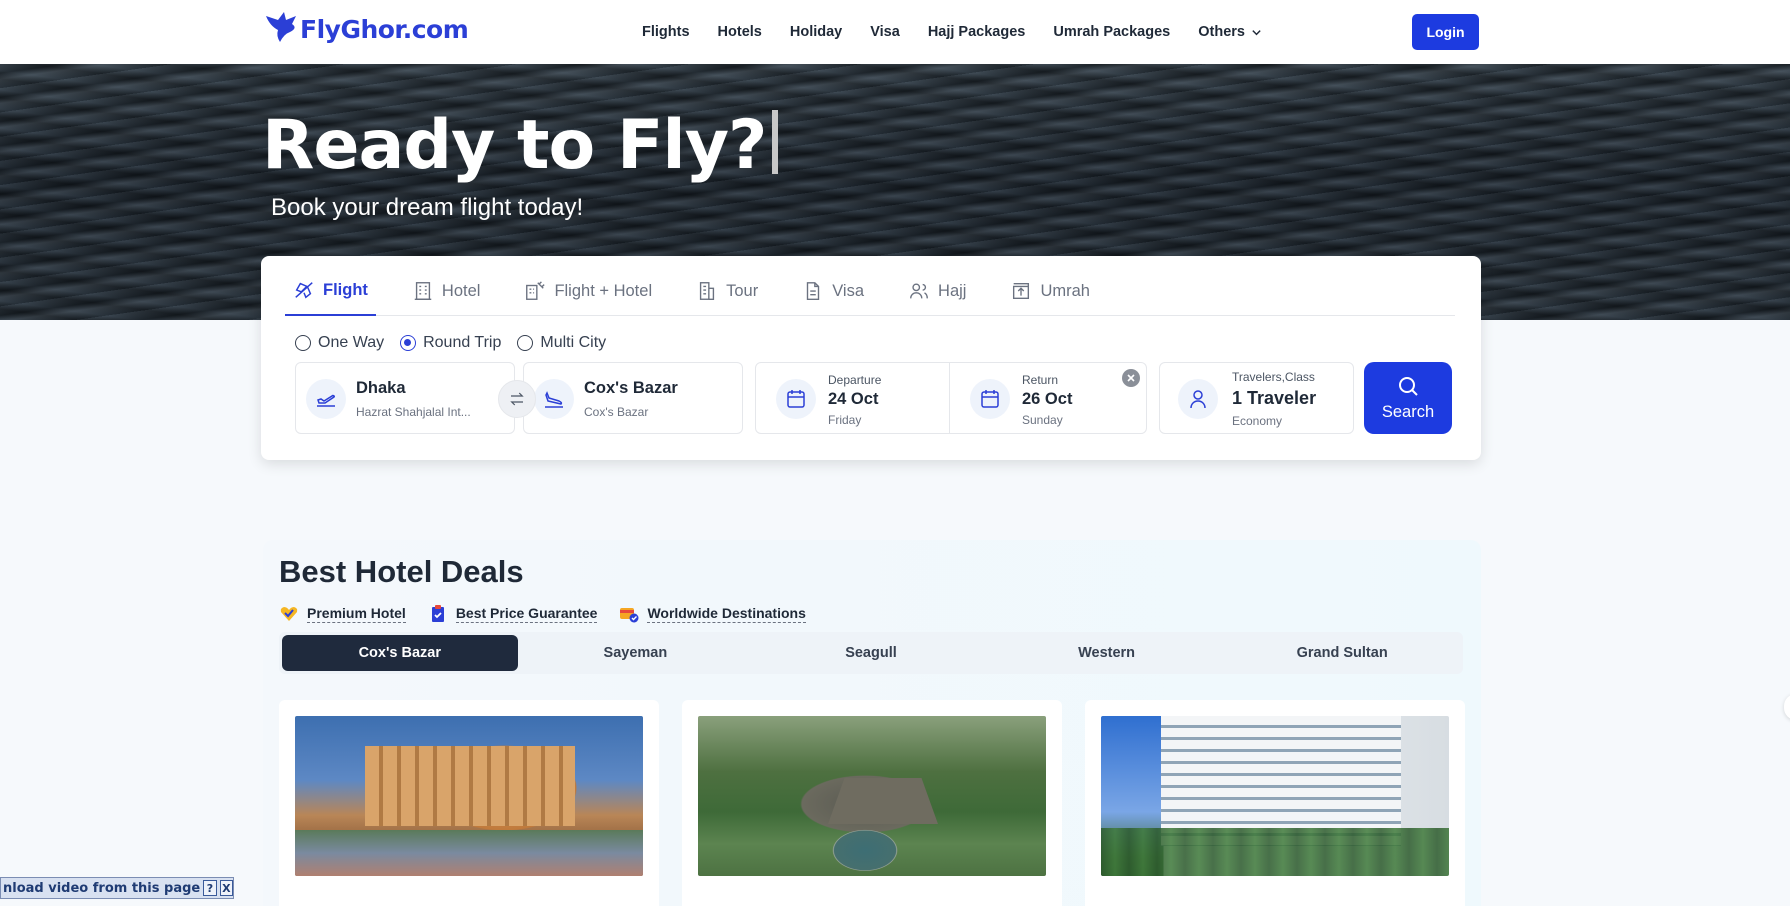  Describe the element at coordinates (707, 291) in the screenshot. I see `tour-icon` at that location.